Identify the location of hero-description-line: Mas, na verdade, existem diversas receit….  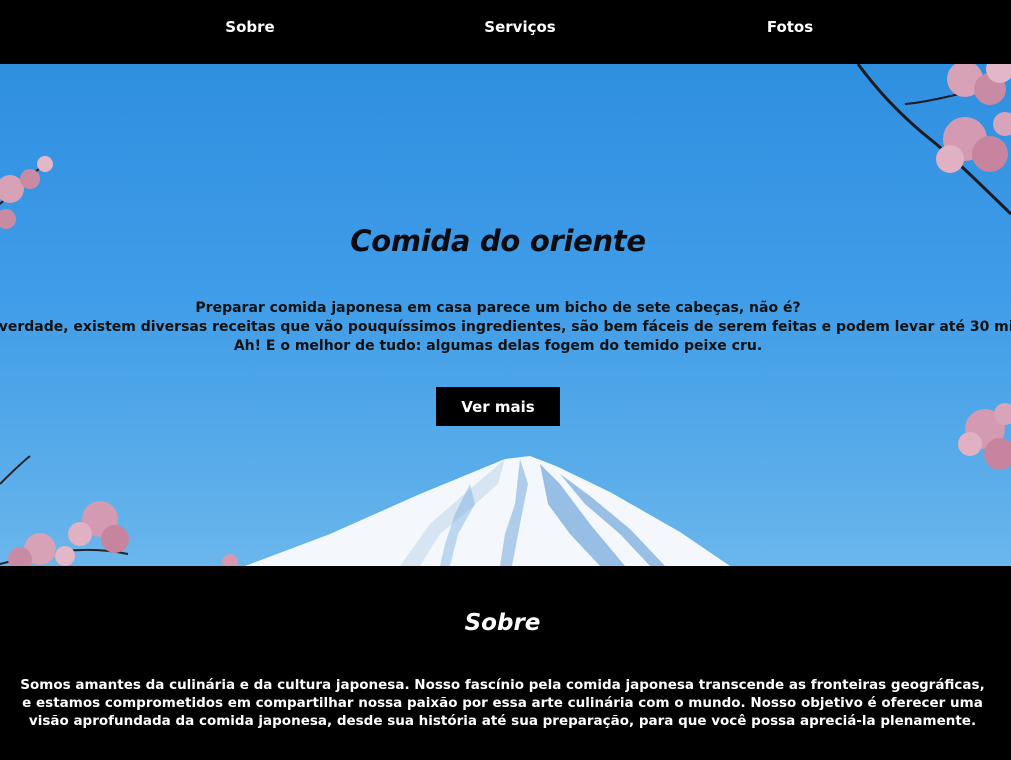
(505, 327).